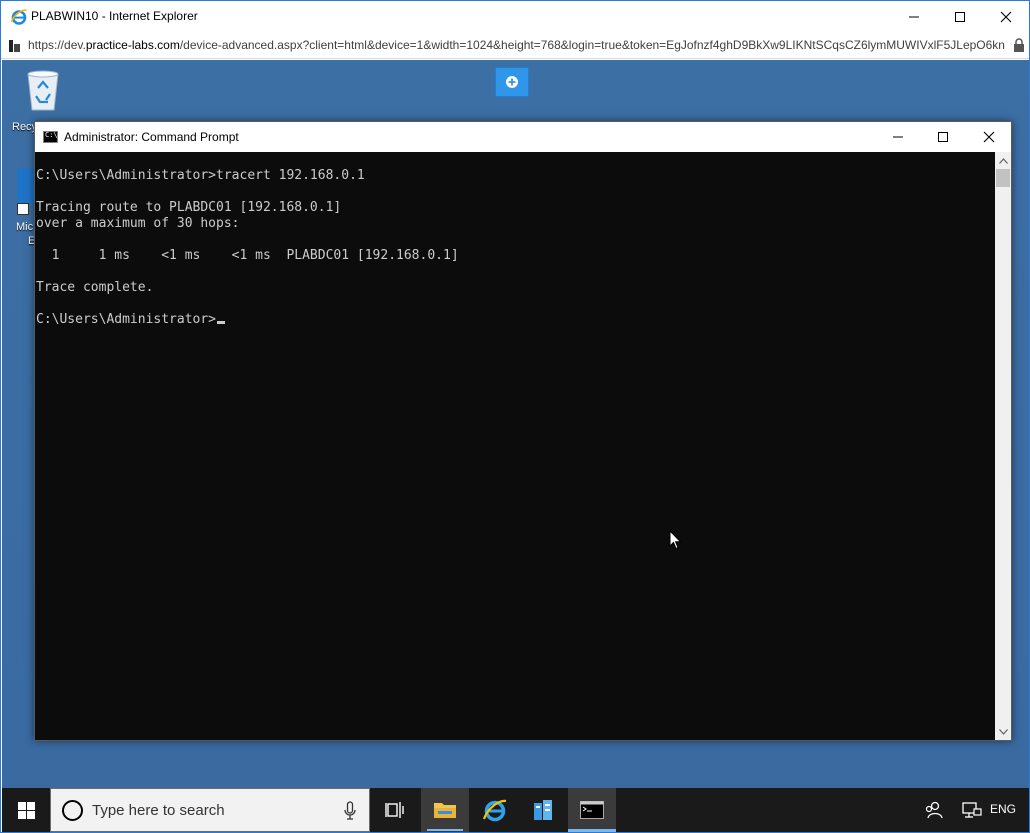  I want to click on scroll-up-button, so click(1003, 160).